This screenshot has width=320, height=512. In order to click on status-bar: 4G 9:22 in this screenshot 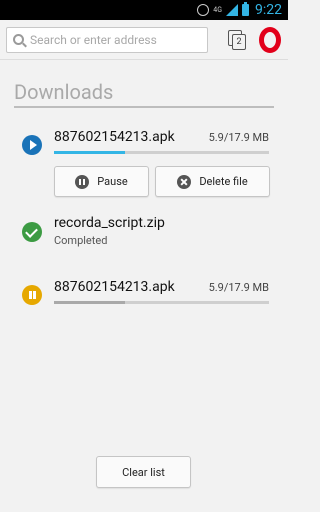, I will do `click(144, 10)`.